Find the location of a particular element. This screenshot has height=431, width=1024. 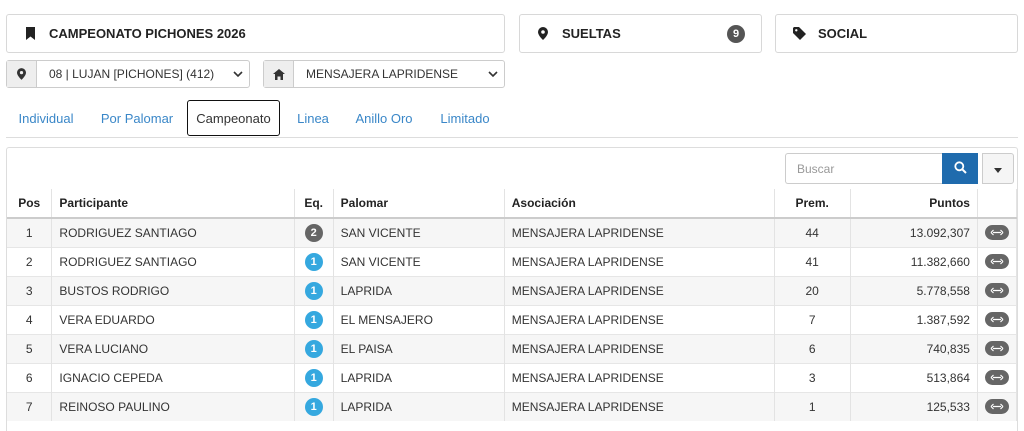

cell-prem: 6 is located at coordinates (812, 348).